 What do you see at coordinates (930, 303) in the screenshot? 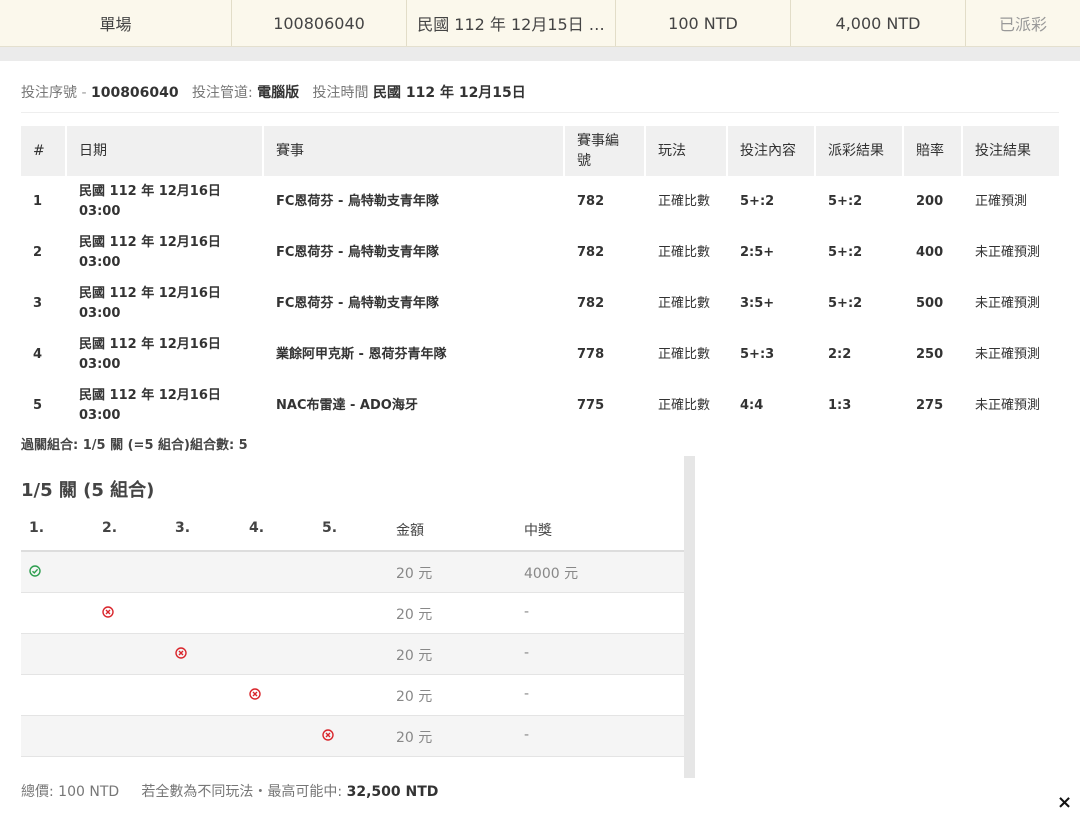
I see `row-odds: 500` at bounding box center [930, 303].